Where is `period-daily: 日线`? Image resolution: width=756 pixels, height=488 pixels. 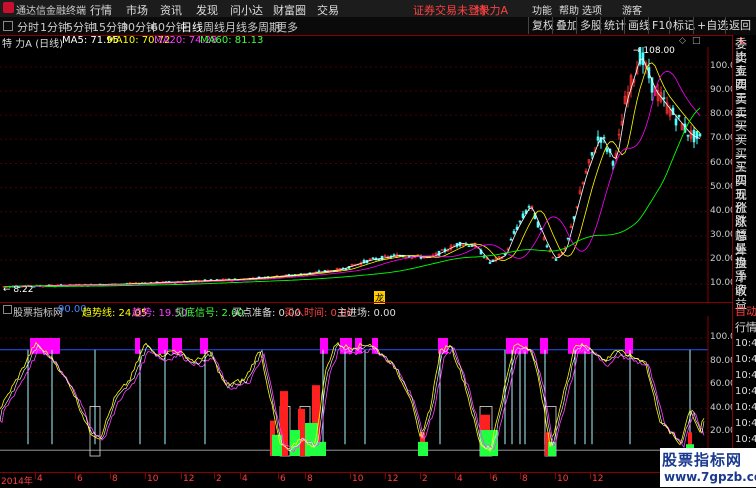 period-daily: 日线 is located at coordinates (192, 27).